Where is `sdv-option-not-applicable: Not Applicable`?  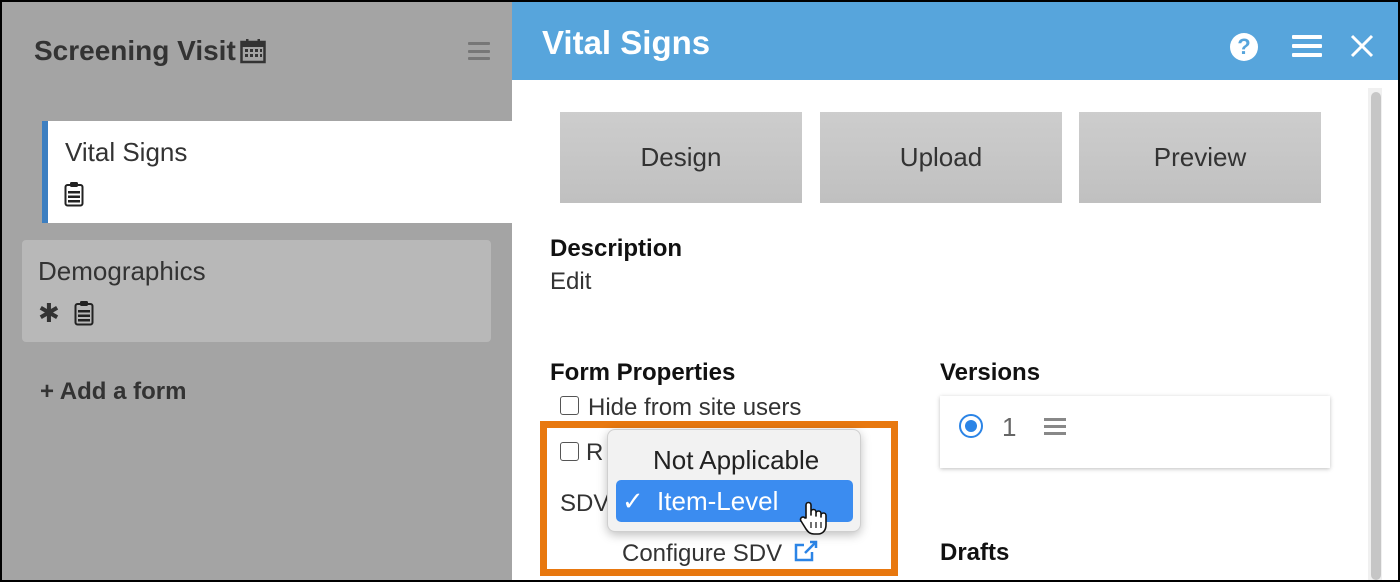 sdv-option-not-applicable: Not Applicable is located at coordinates (734, 460).